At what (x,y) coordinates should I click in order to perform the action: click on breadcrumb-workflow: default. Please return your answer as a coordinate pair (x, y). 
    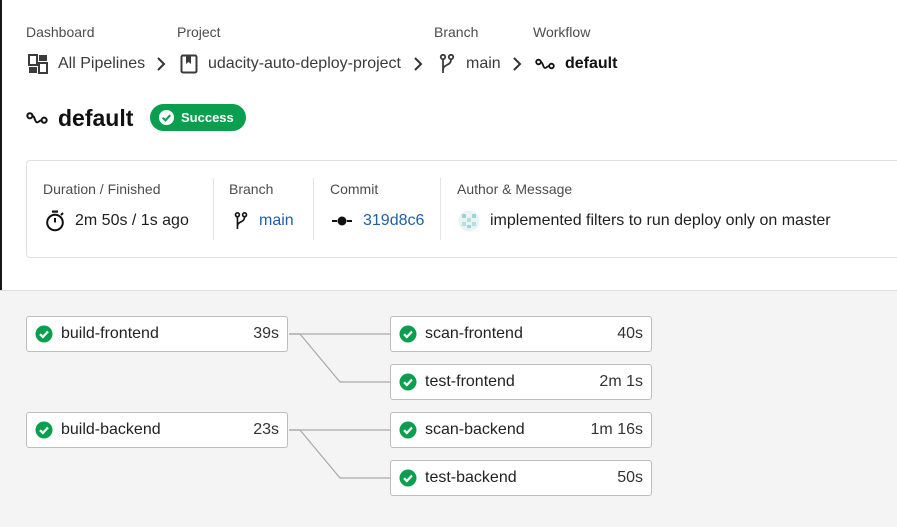
    Looking at the image, I should click on (576, 64).